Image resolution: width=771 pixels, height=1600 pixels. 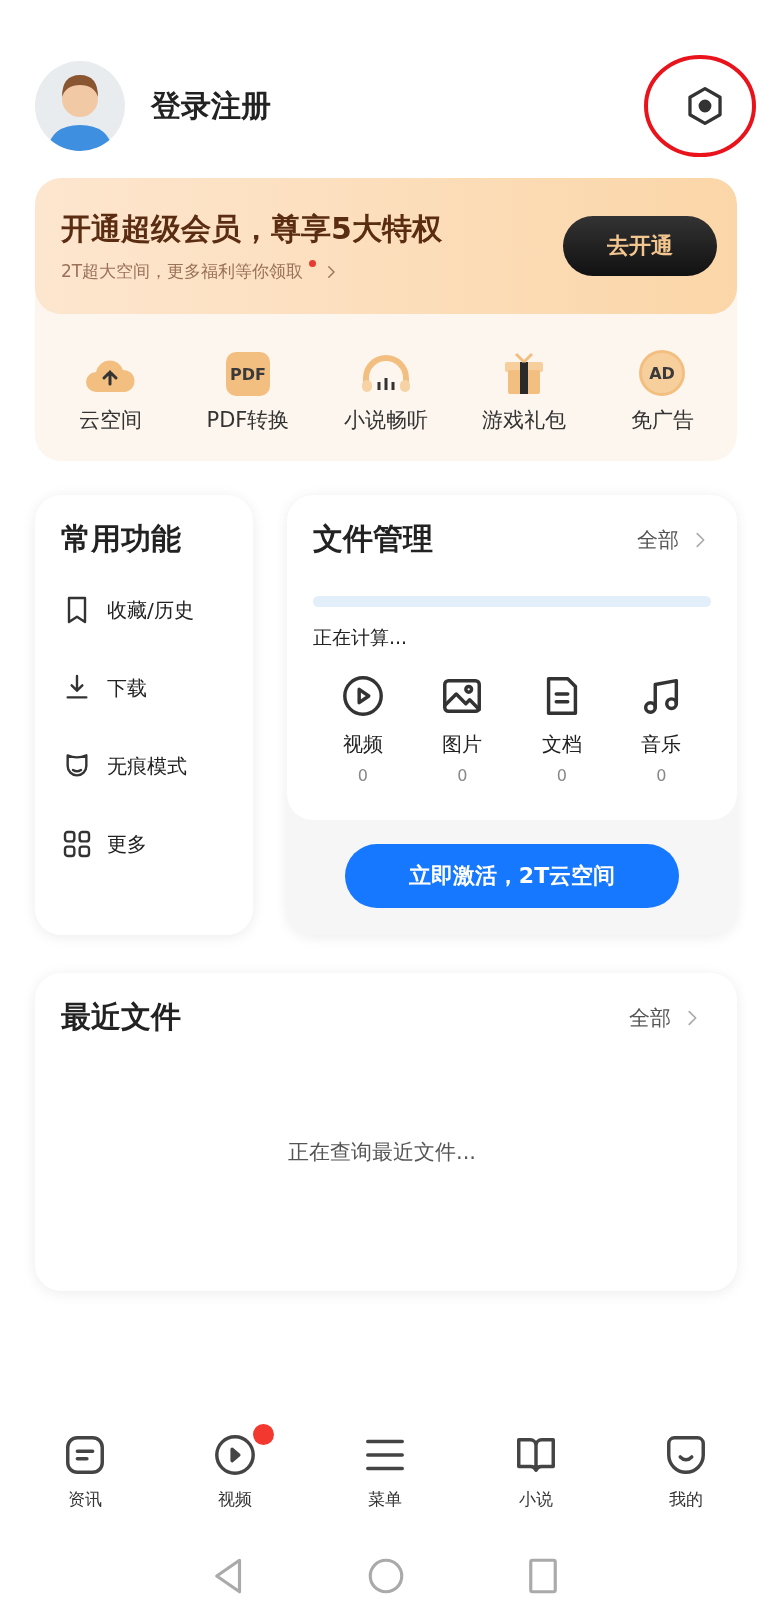 What do you see at coordinates (362, 744) in the screenshot?
I see `file-type-label: 视频` at bounding box center [362, 744].